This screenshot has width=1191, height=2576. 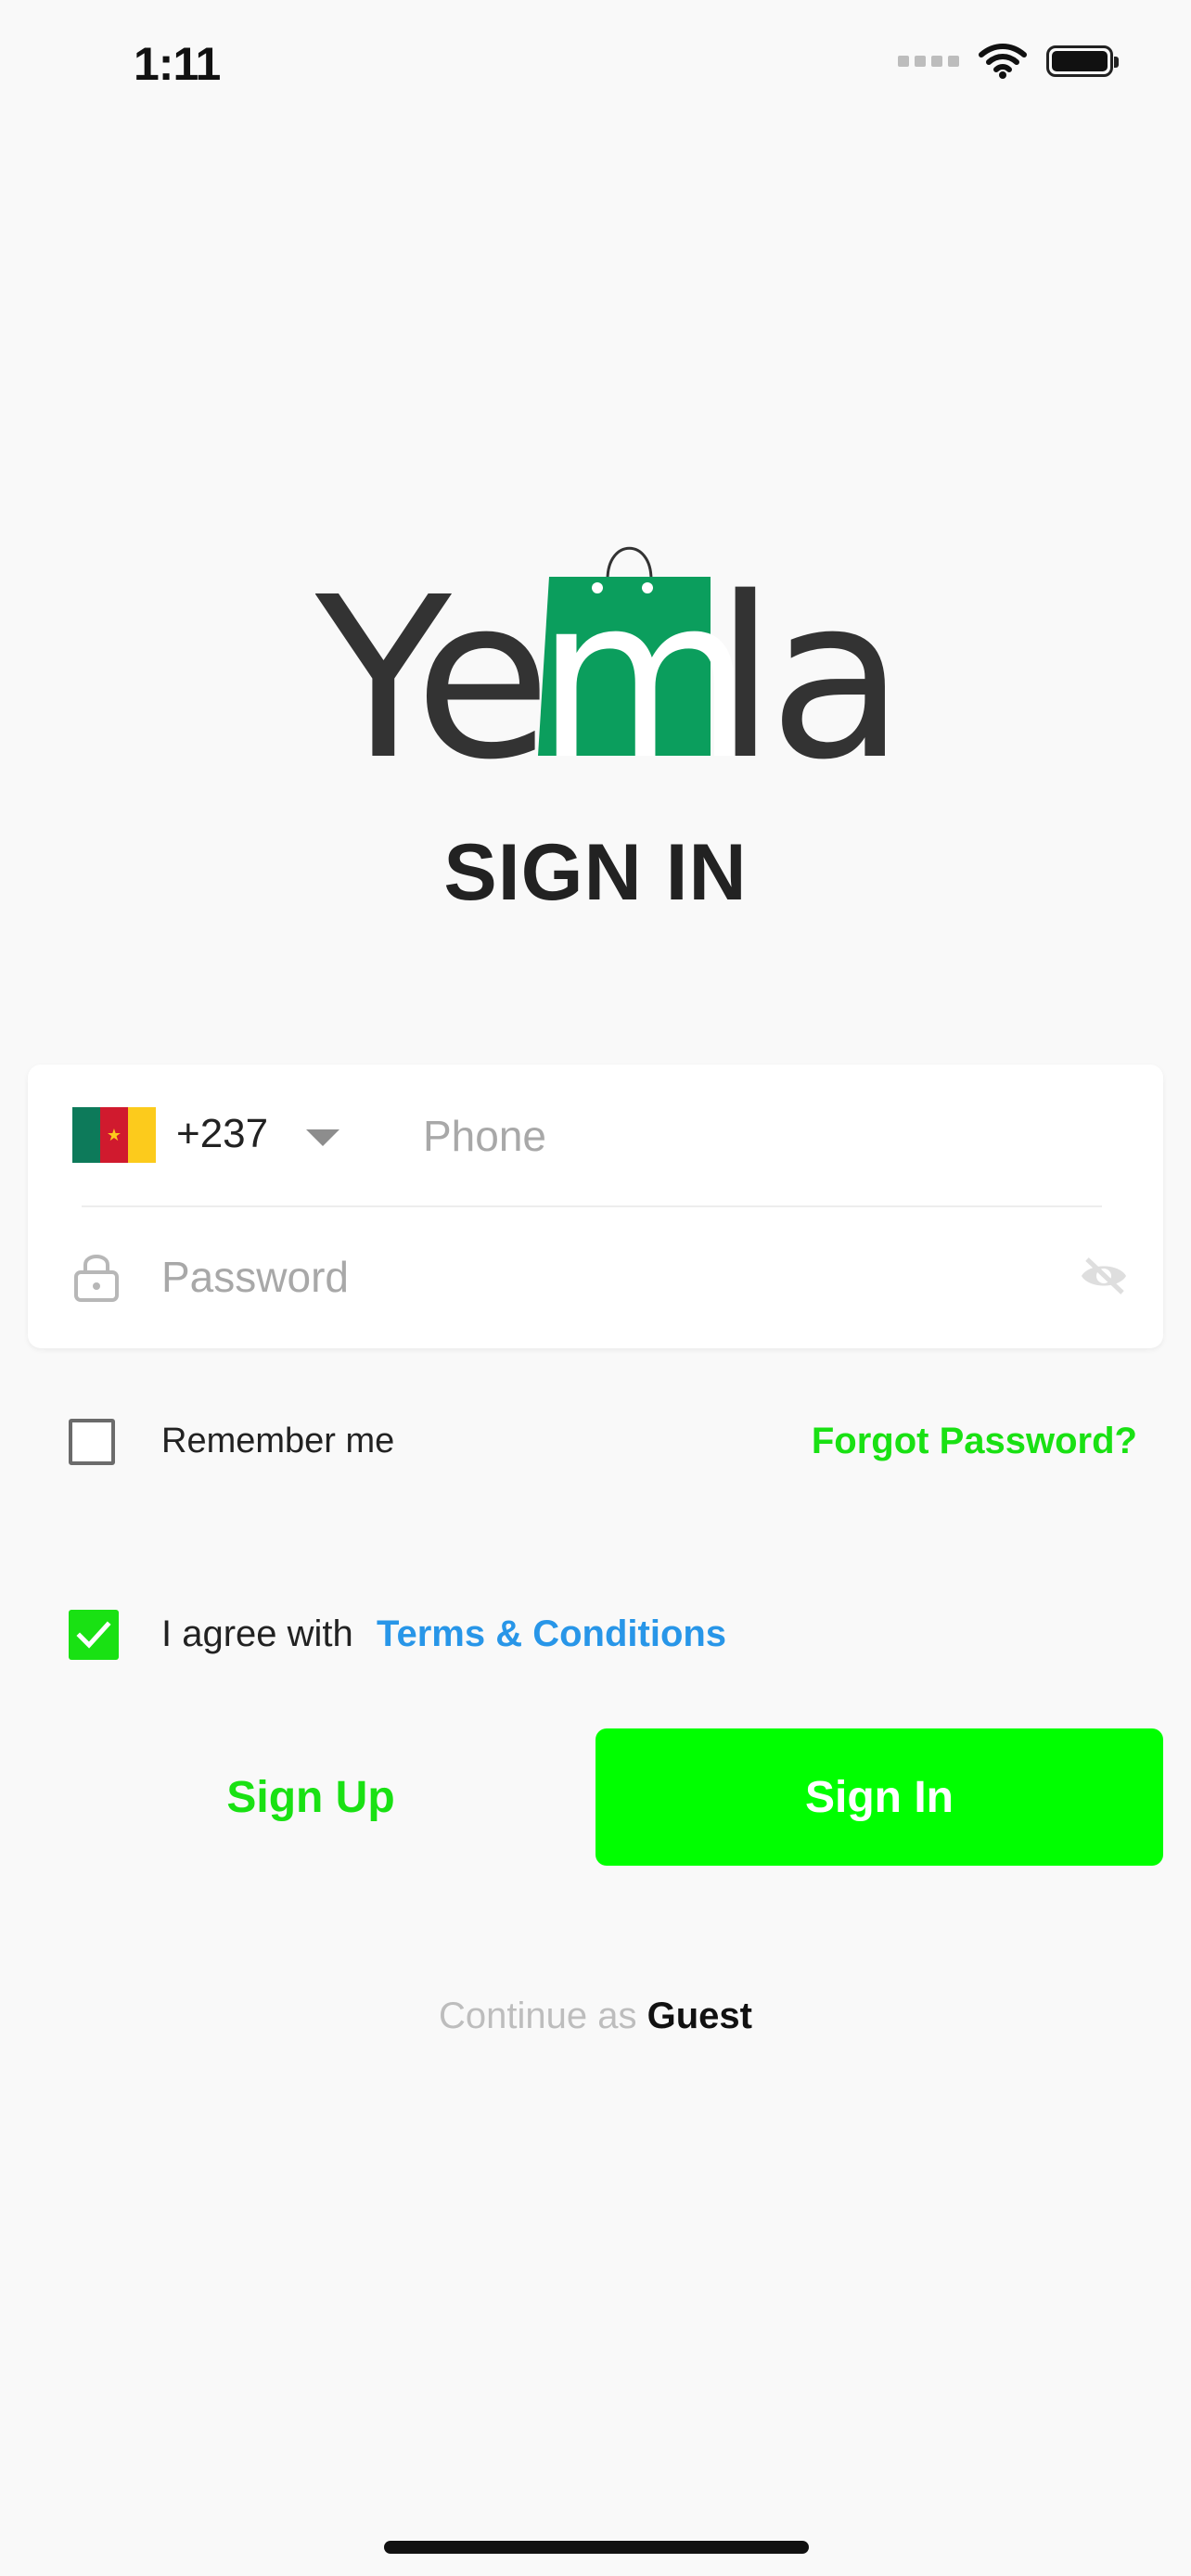 I want to click on logo-text-ye: Ye, so click(x=429, y=659).